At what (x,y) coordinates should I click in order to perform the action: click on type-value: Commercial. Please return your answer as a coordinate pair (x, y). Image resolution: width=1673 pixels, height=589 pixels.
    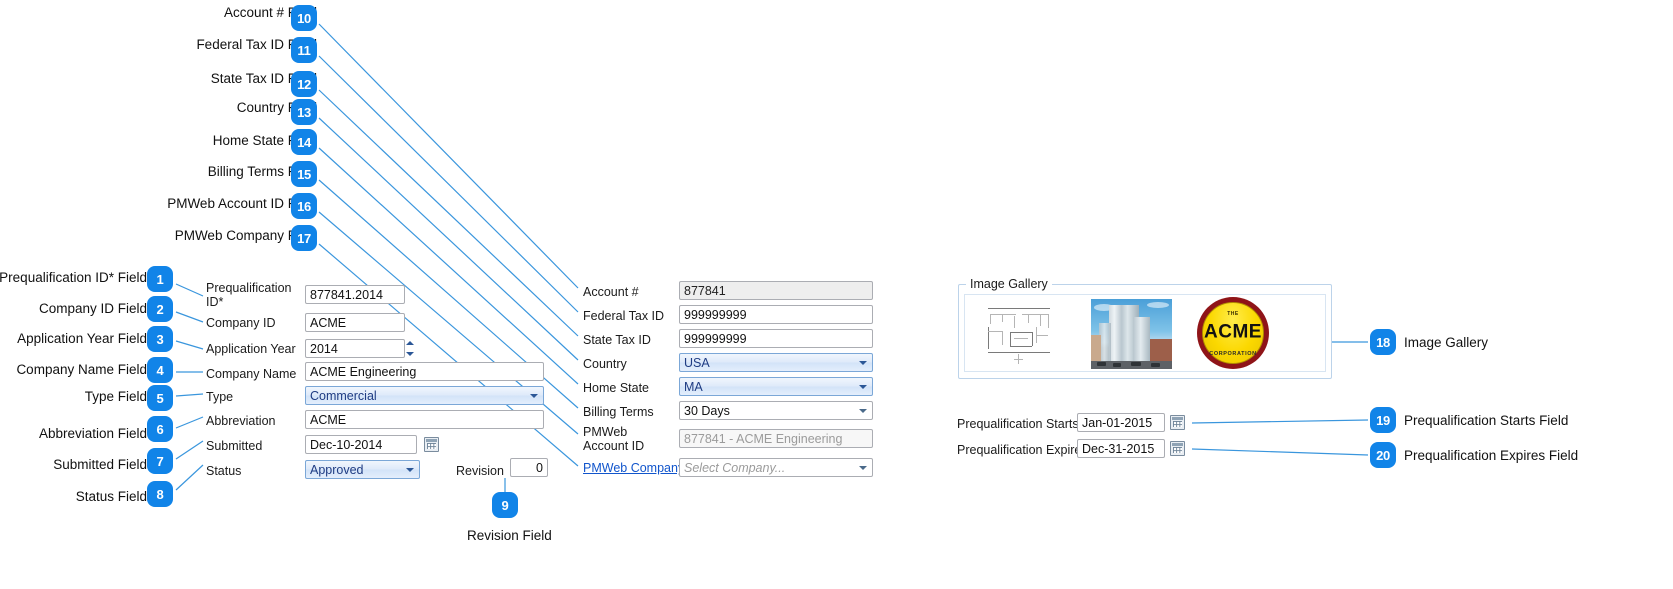
    Looking at the image, I should click on (343, 395).